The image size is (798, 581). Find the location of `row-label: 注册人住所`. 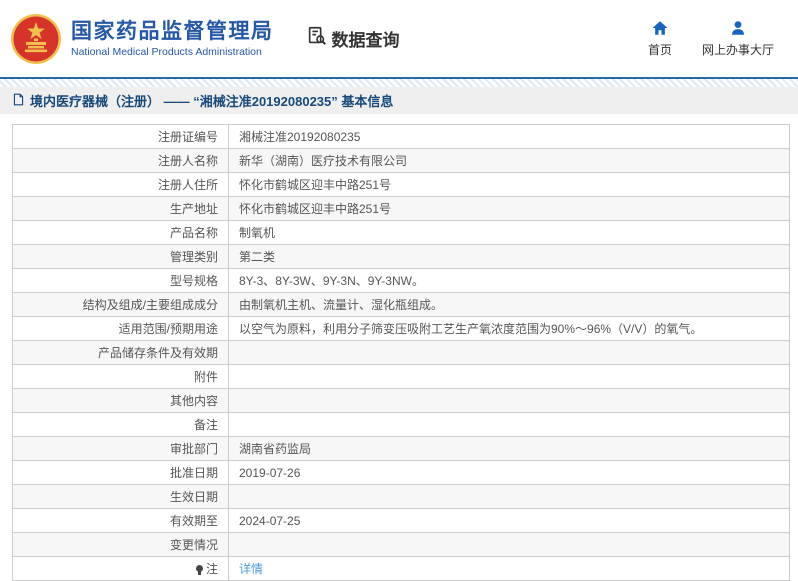

row-label: 注册人住所 is located at coordinates (120, 184).